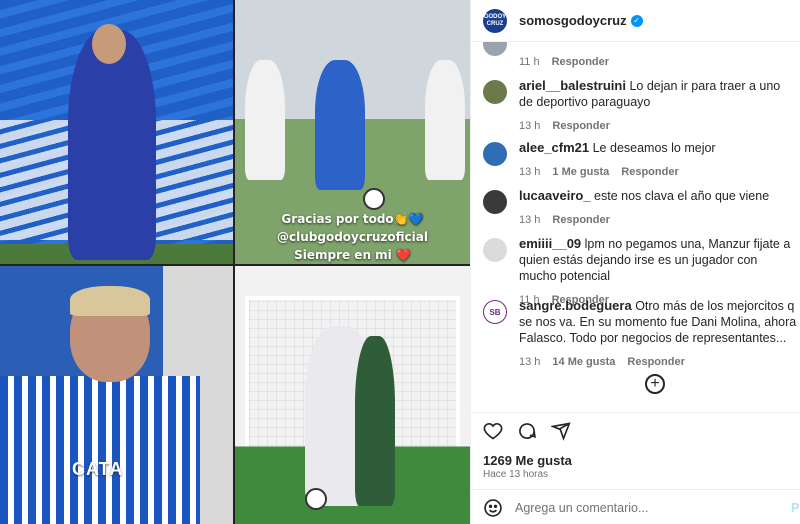  What do you see at coordinates (493, 431) in the screenshot?
I see `heart-icon` at bounding box center [493, 431].